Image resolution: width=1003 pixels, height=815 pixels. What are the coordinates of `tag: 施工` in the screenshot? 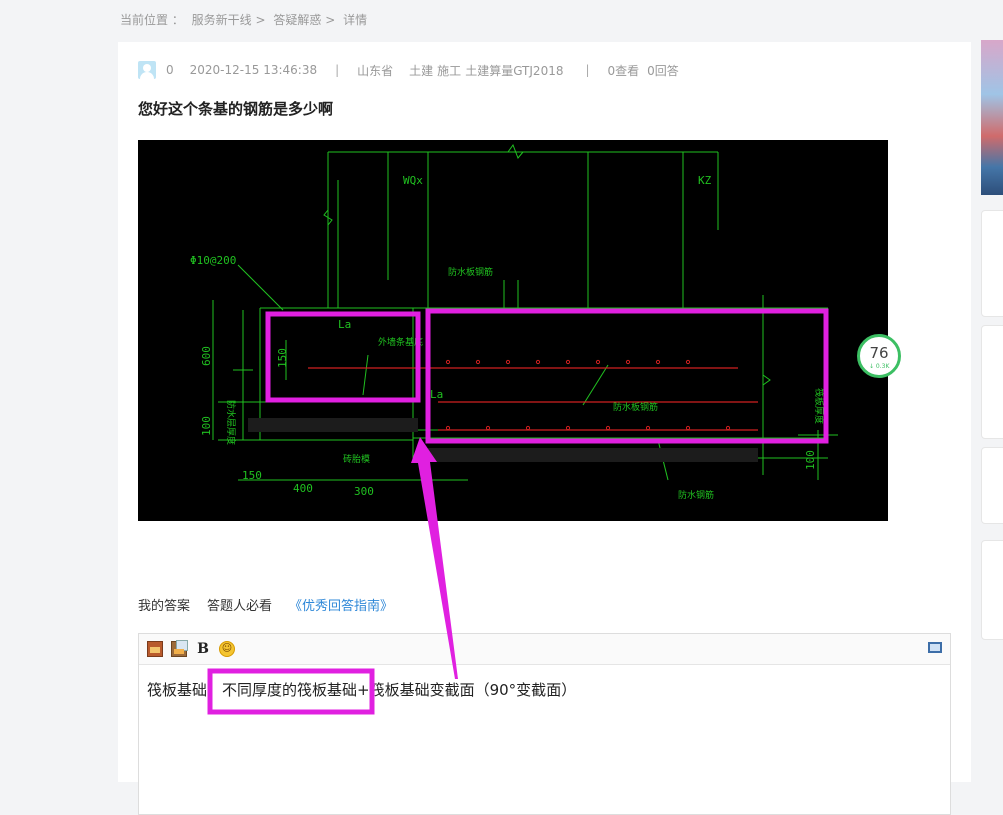 It's located at (449, 70).